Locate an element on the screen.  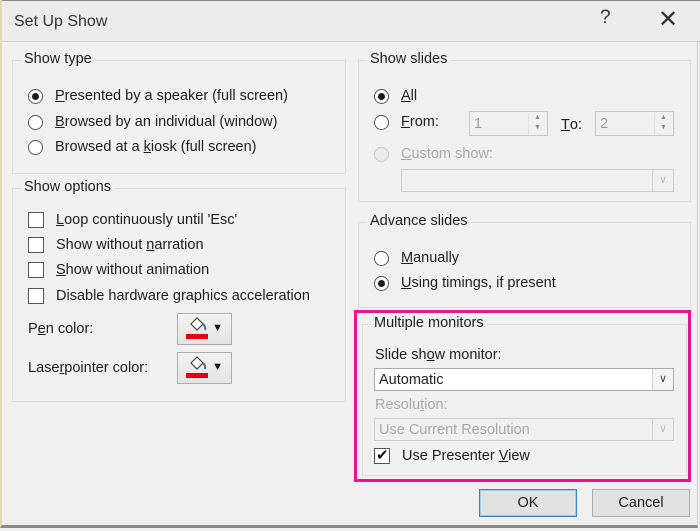
checkbox-label: Loop continuously until 'Esc' is located at coordinates (147, 220).